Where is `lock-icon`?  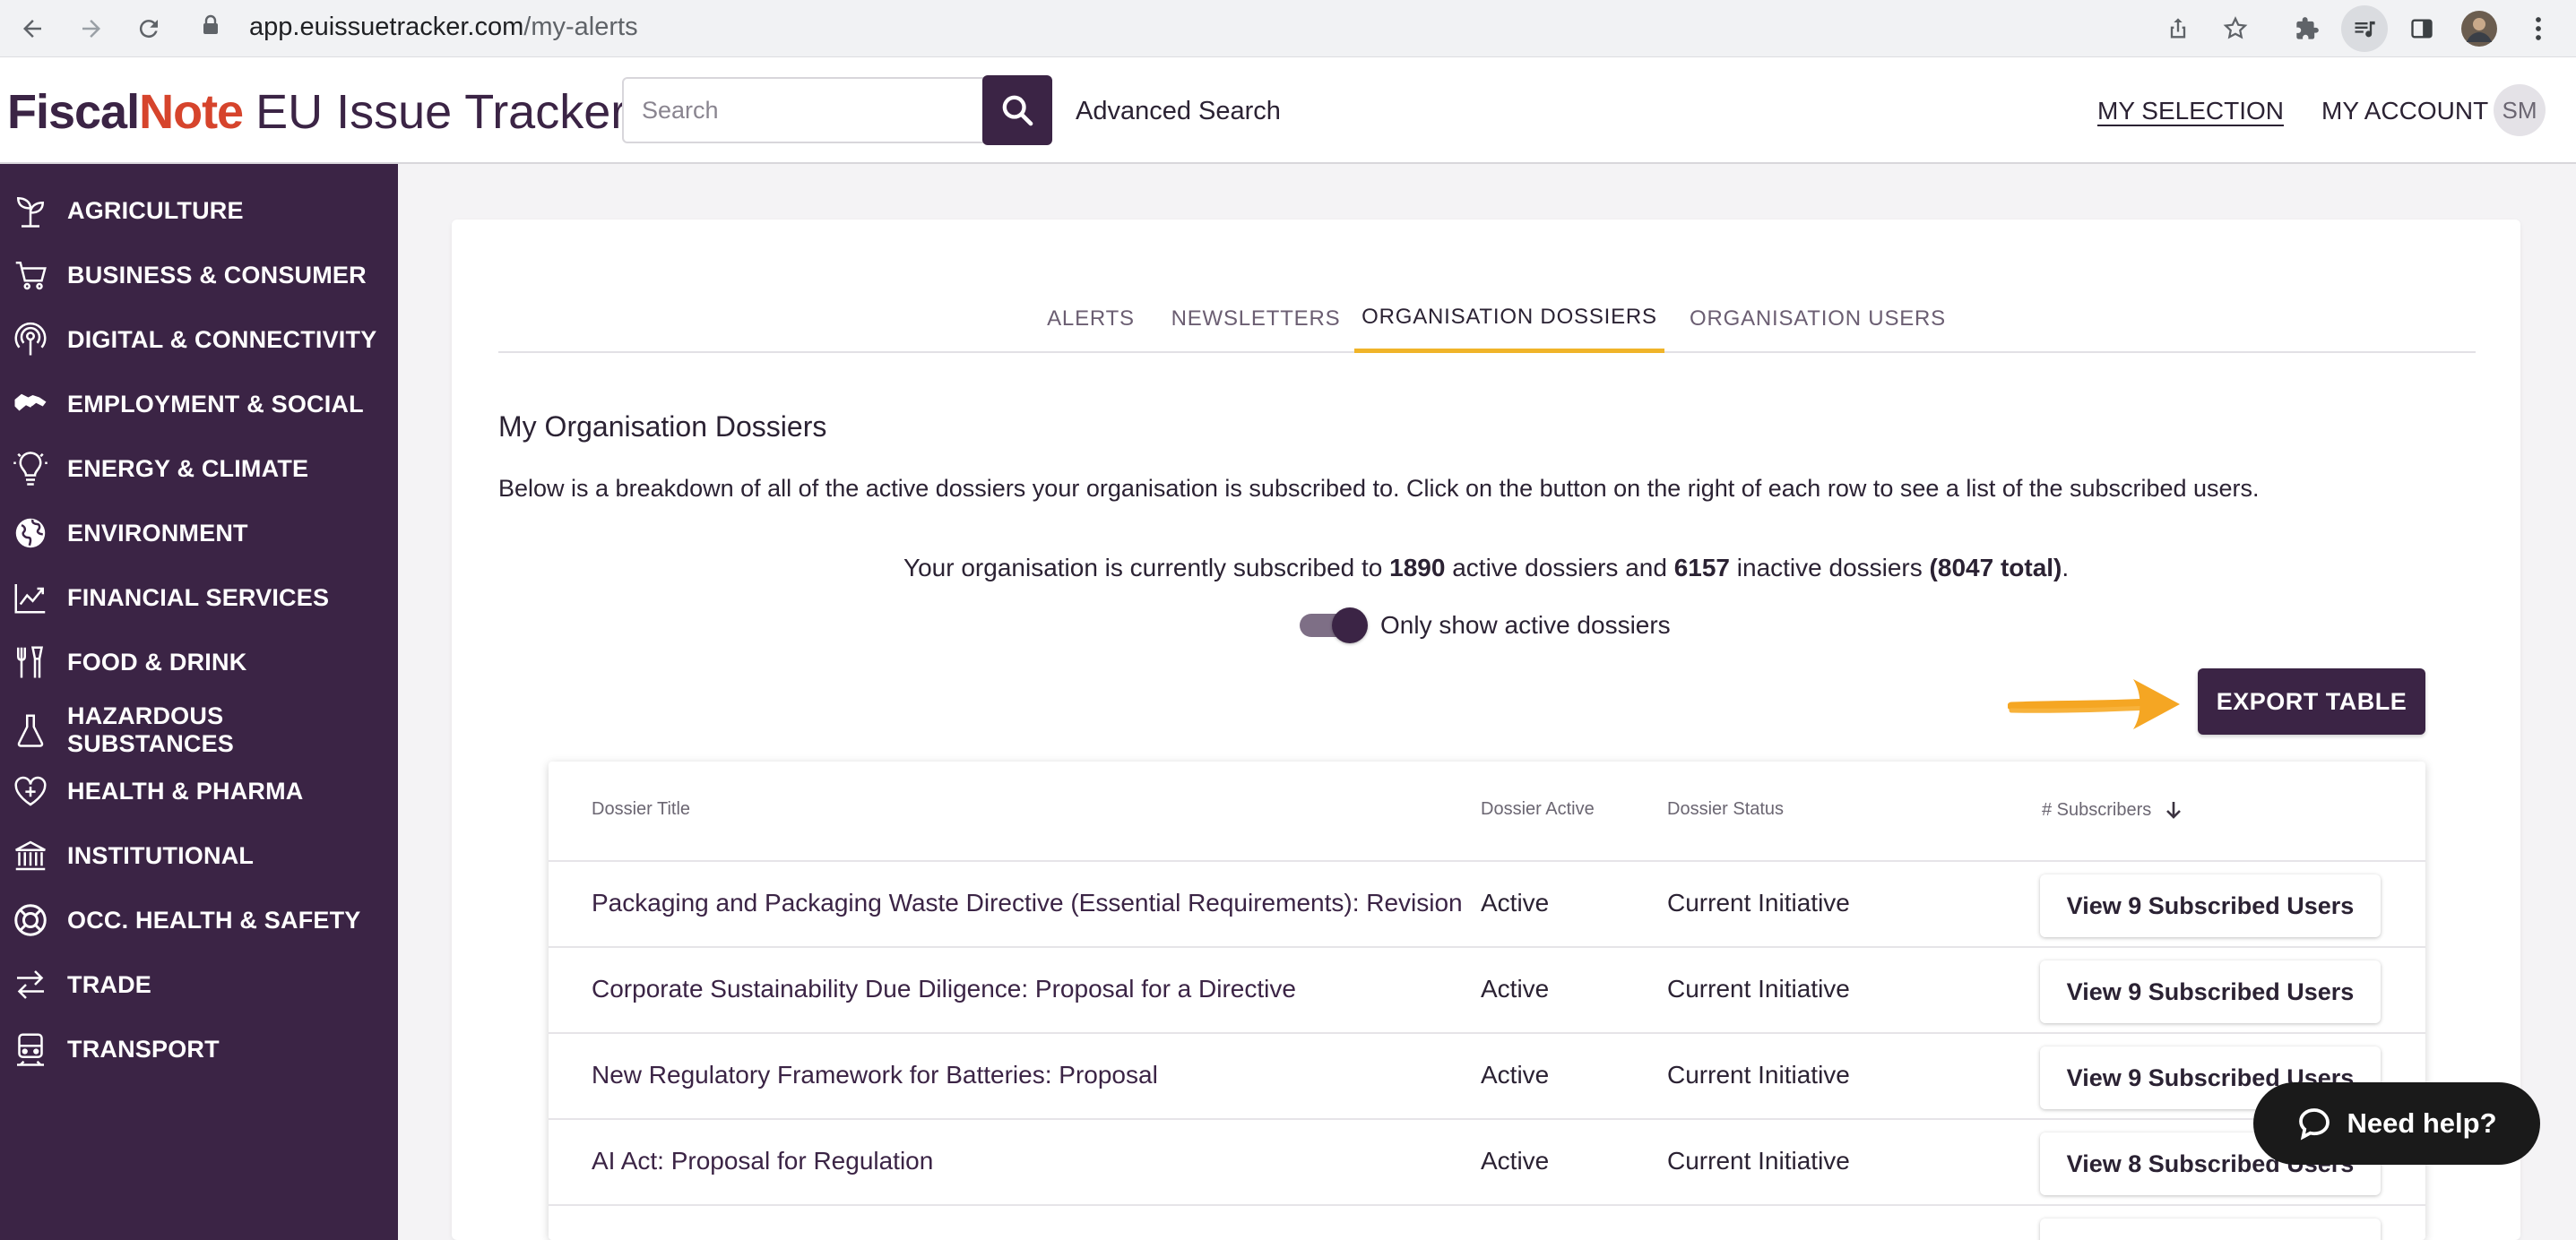
lock-icon is located at coordinates (210, 25).